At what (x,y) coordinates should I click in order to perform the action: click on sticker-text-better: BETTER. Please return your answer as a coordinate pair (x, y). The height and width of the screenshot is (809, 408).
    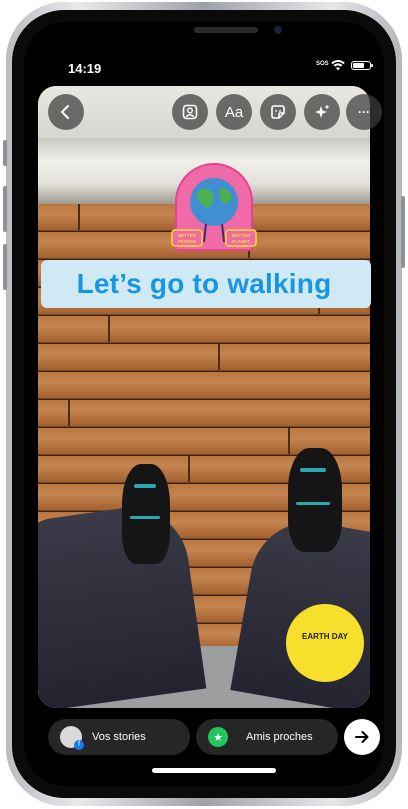
    Looking at the image, I should click on (187, 235).